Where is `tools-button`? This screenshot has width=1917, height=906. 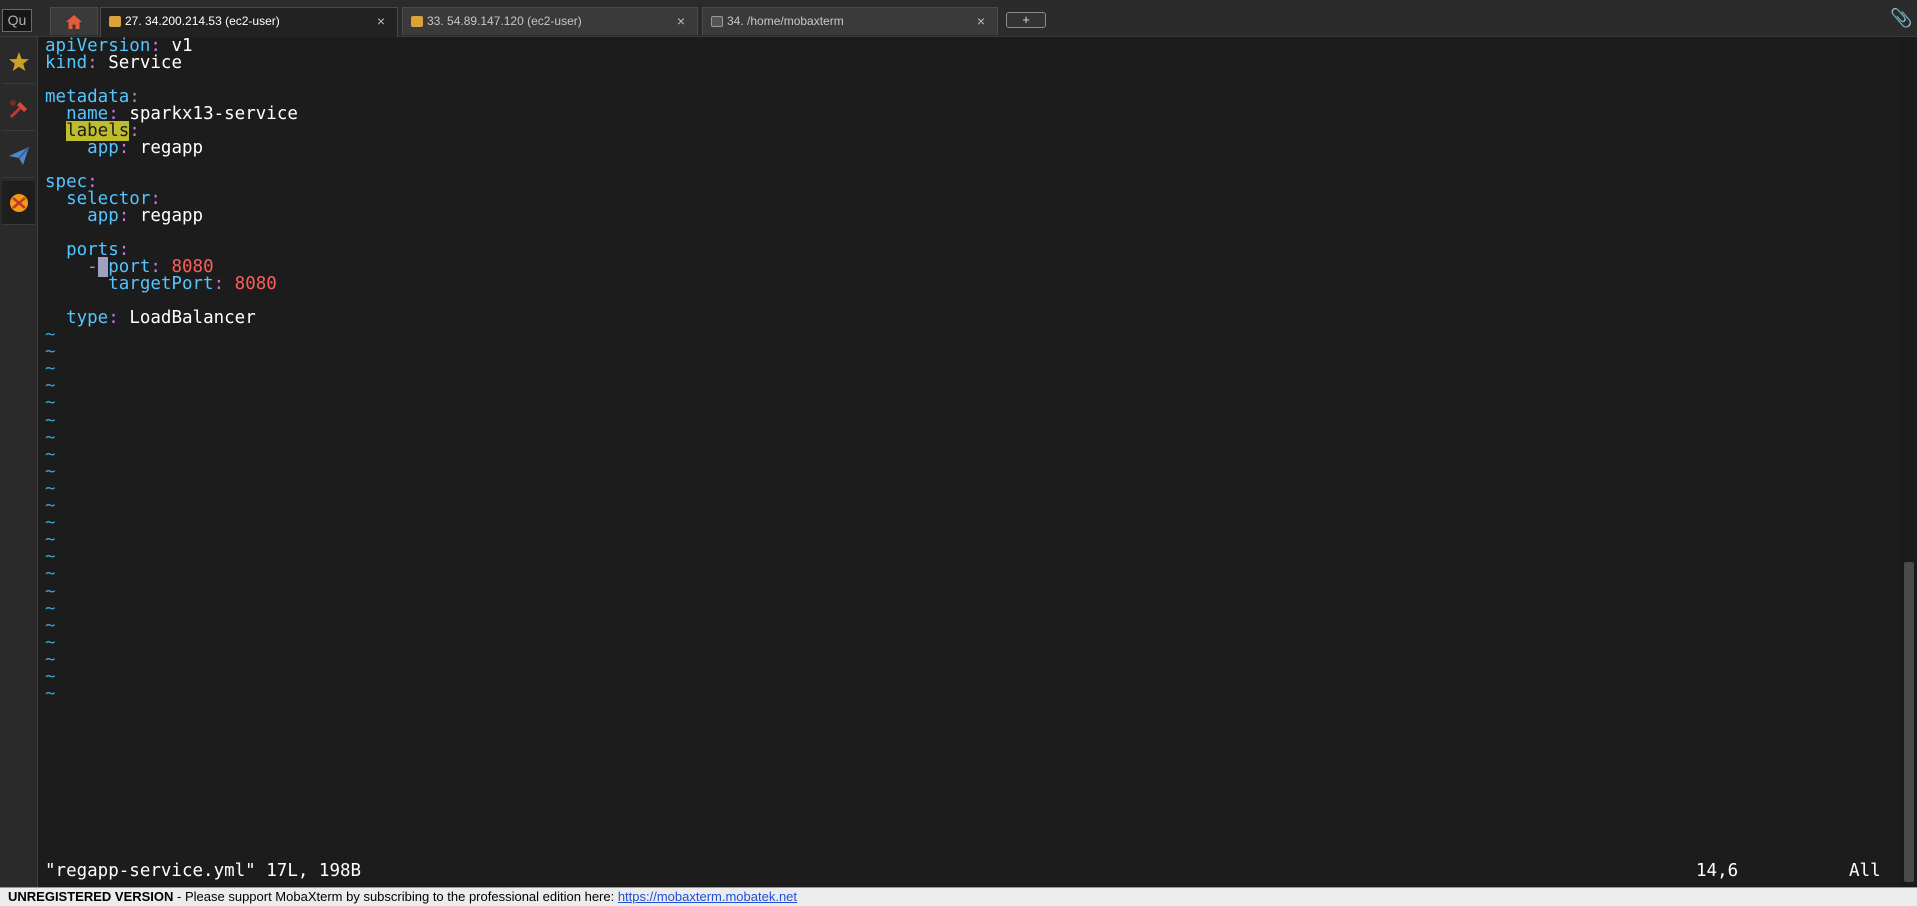
tools-button is located at coordinates (18, 109).